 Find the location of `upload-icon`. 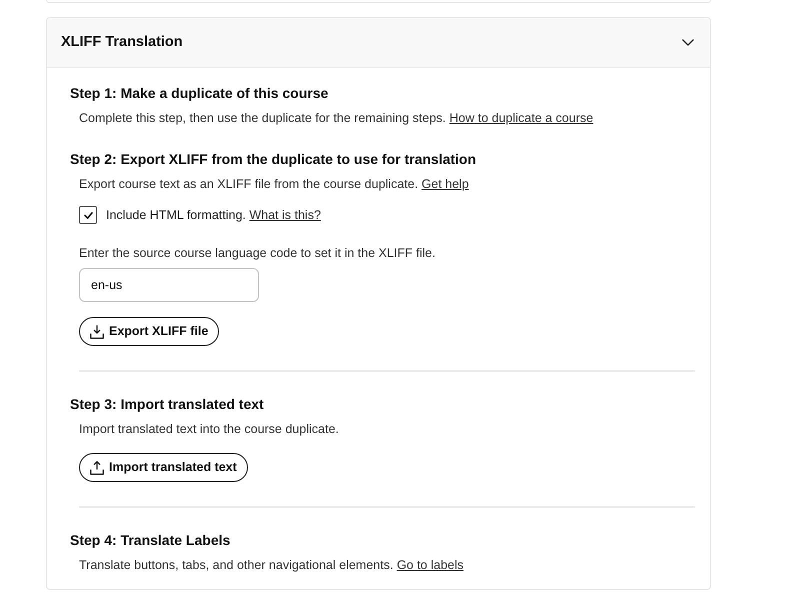

upload-icon is located at coordinates (97, 467).